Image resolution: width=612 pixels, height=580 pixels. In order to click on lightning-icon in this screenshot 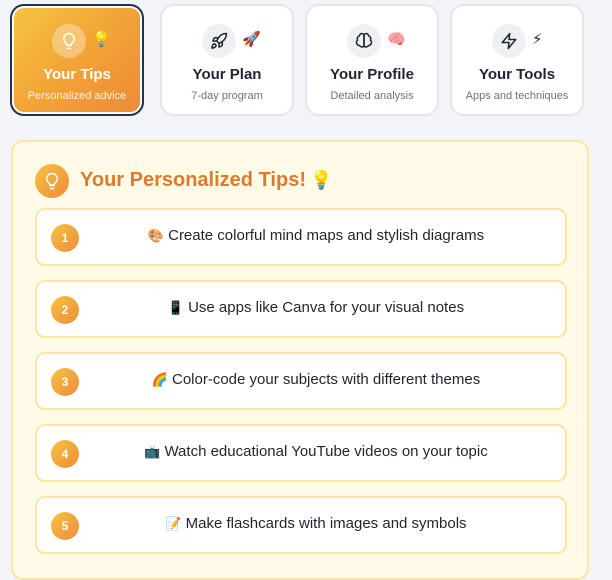, I will do `click(509, 41)`.